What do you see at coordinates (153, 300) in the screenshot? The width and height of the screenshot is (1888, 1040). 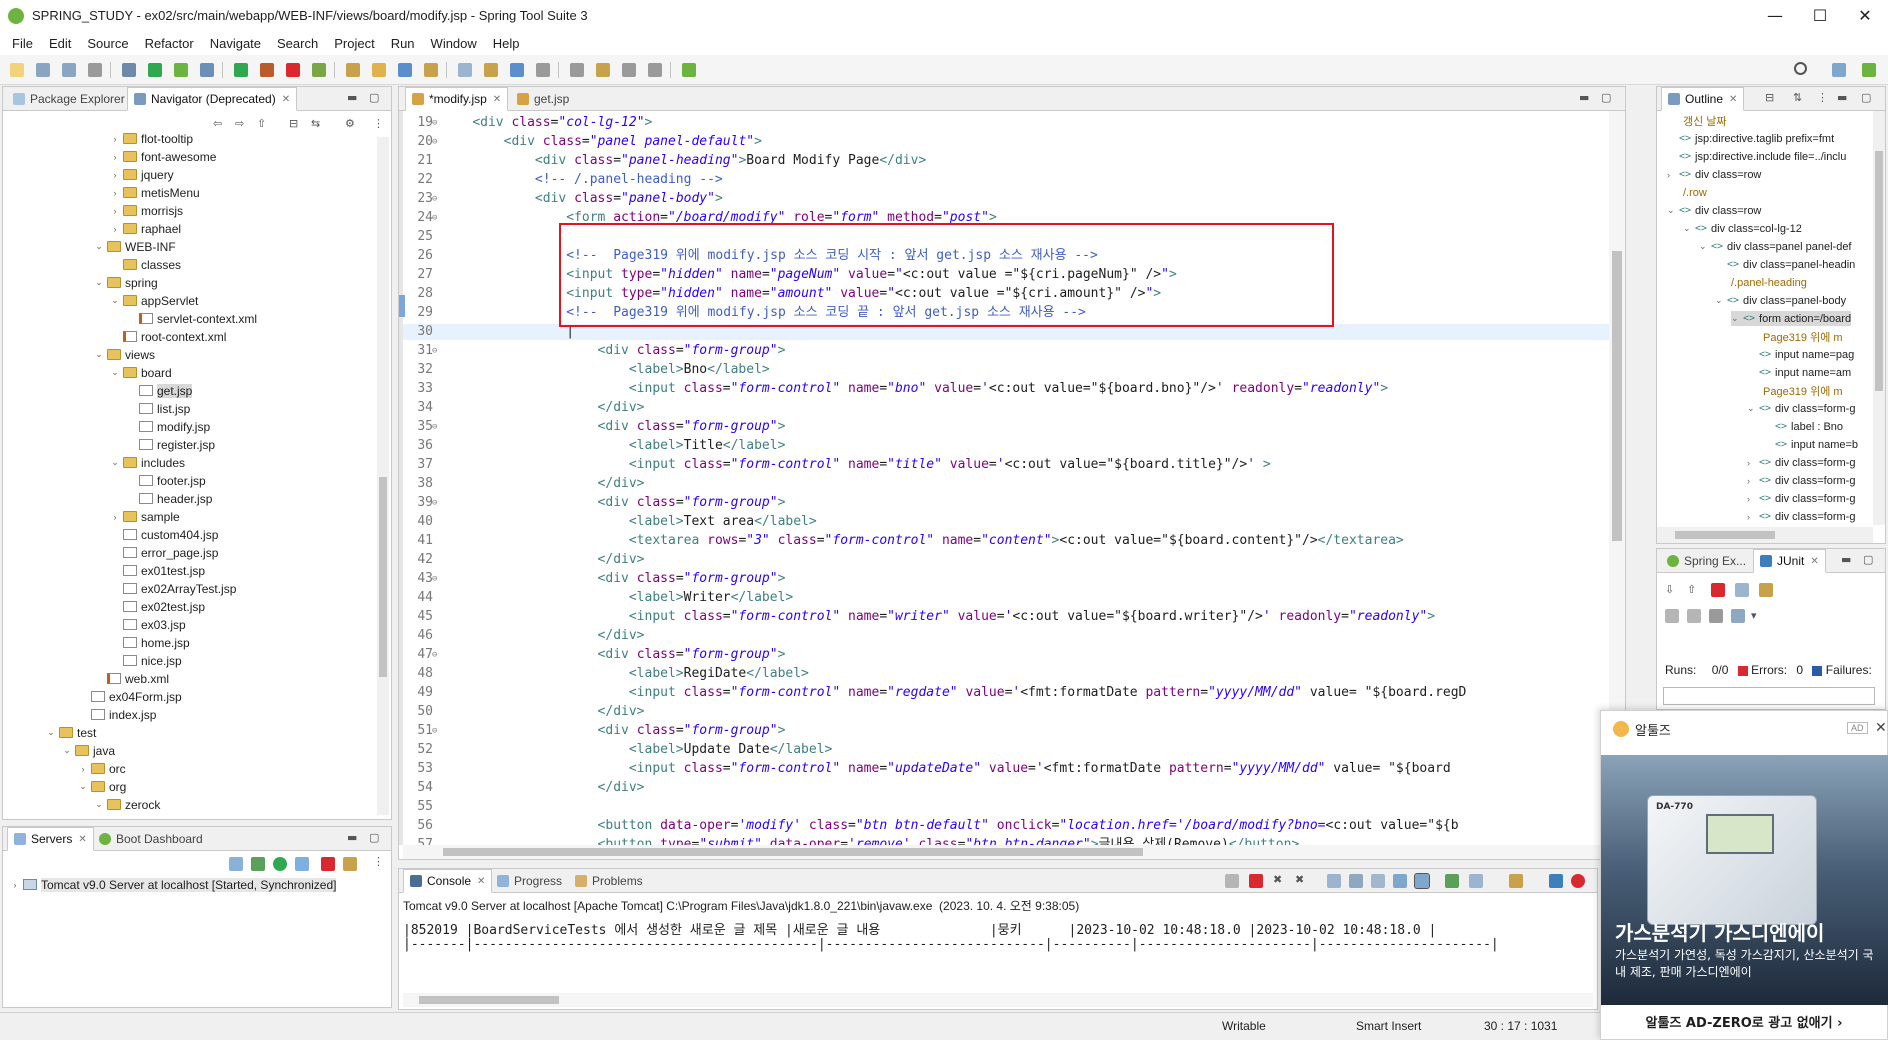 I see `tree-item: ⌄ appServlet` at bounding box center [153, 300].